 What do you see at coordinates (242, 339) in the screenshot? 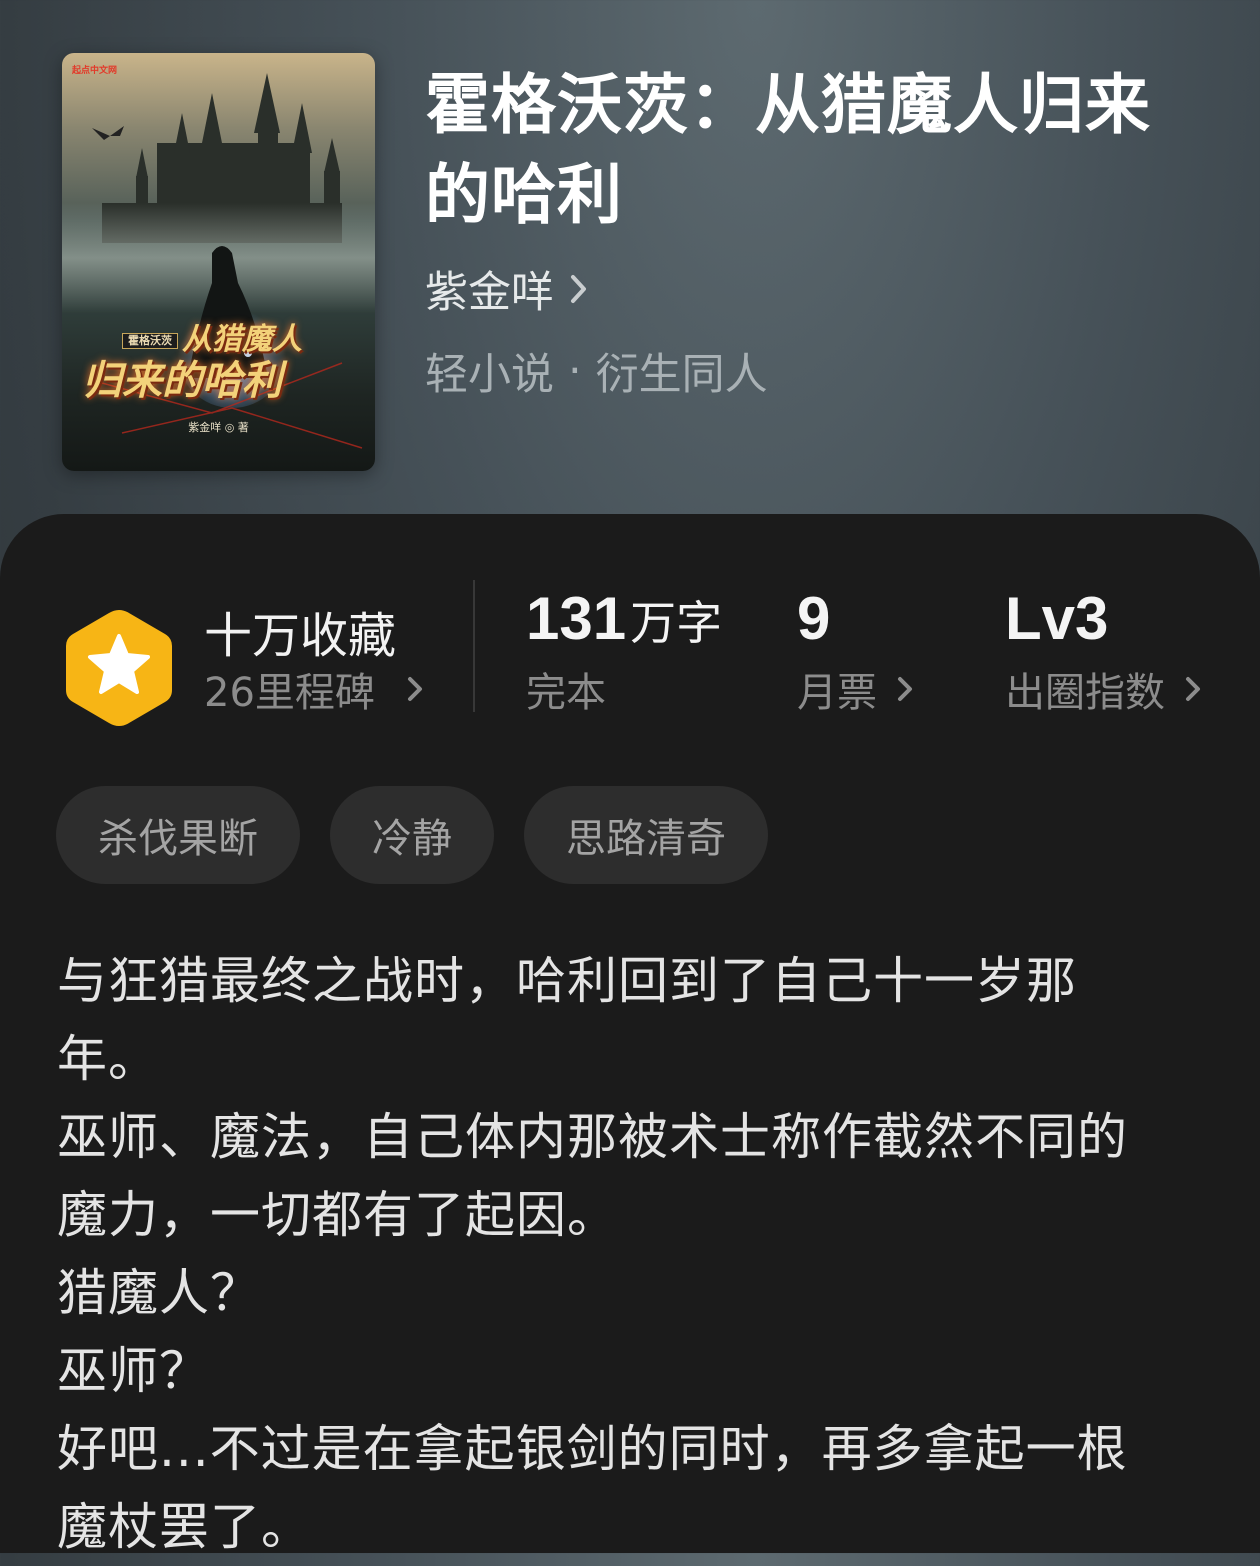
I see `cover-title-line1: 从猎魔人` at bounding box center [242, 339].